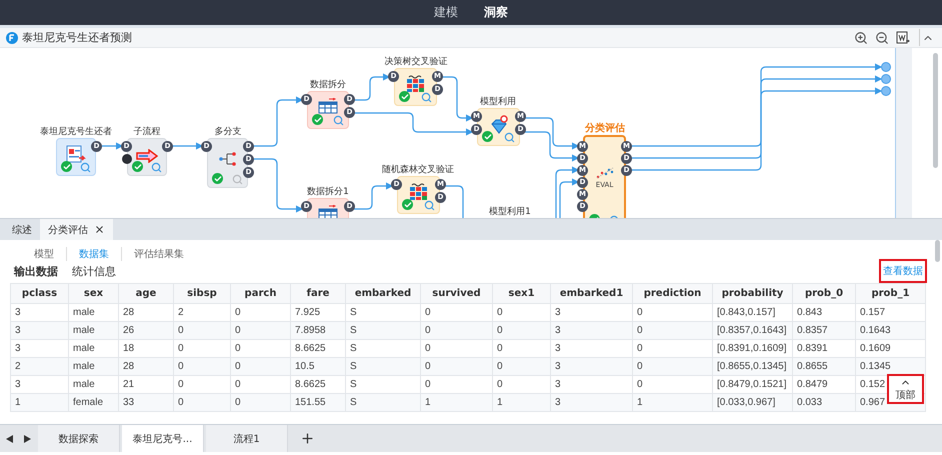  Describe the element at coordinates (146, 294) in the screenshot. I see `column-header: age` at that location.